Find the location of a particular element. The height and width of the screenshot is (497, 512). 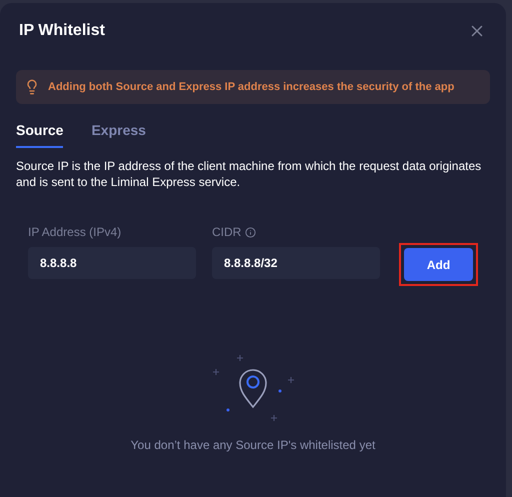

add-button: Add is located at coordinates (438, 264).